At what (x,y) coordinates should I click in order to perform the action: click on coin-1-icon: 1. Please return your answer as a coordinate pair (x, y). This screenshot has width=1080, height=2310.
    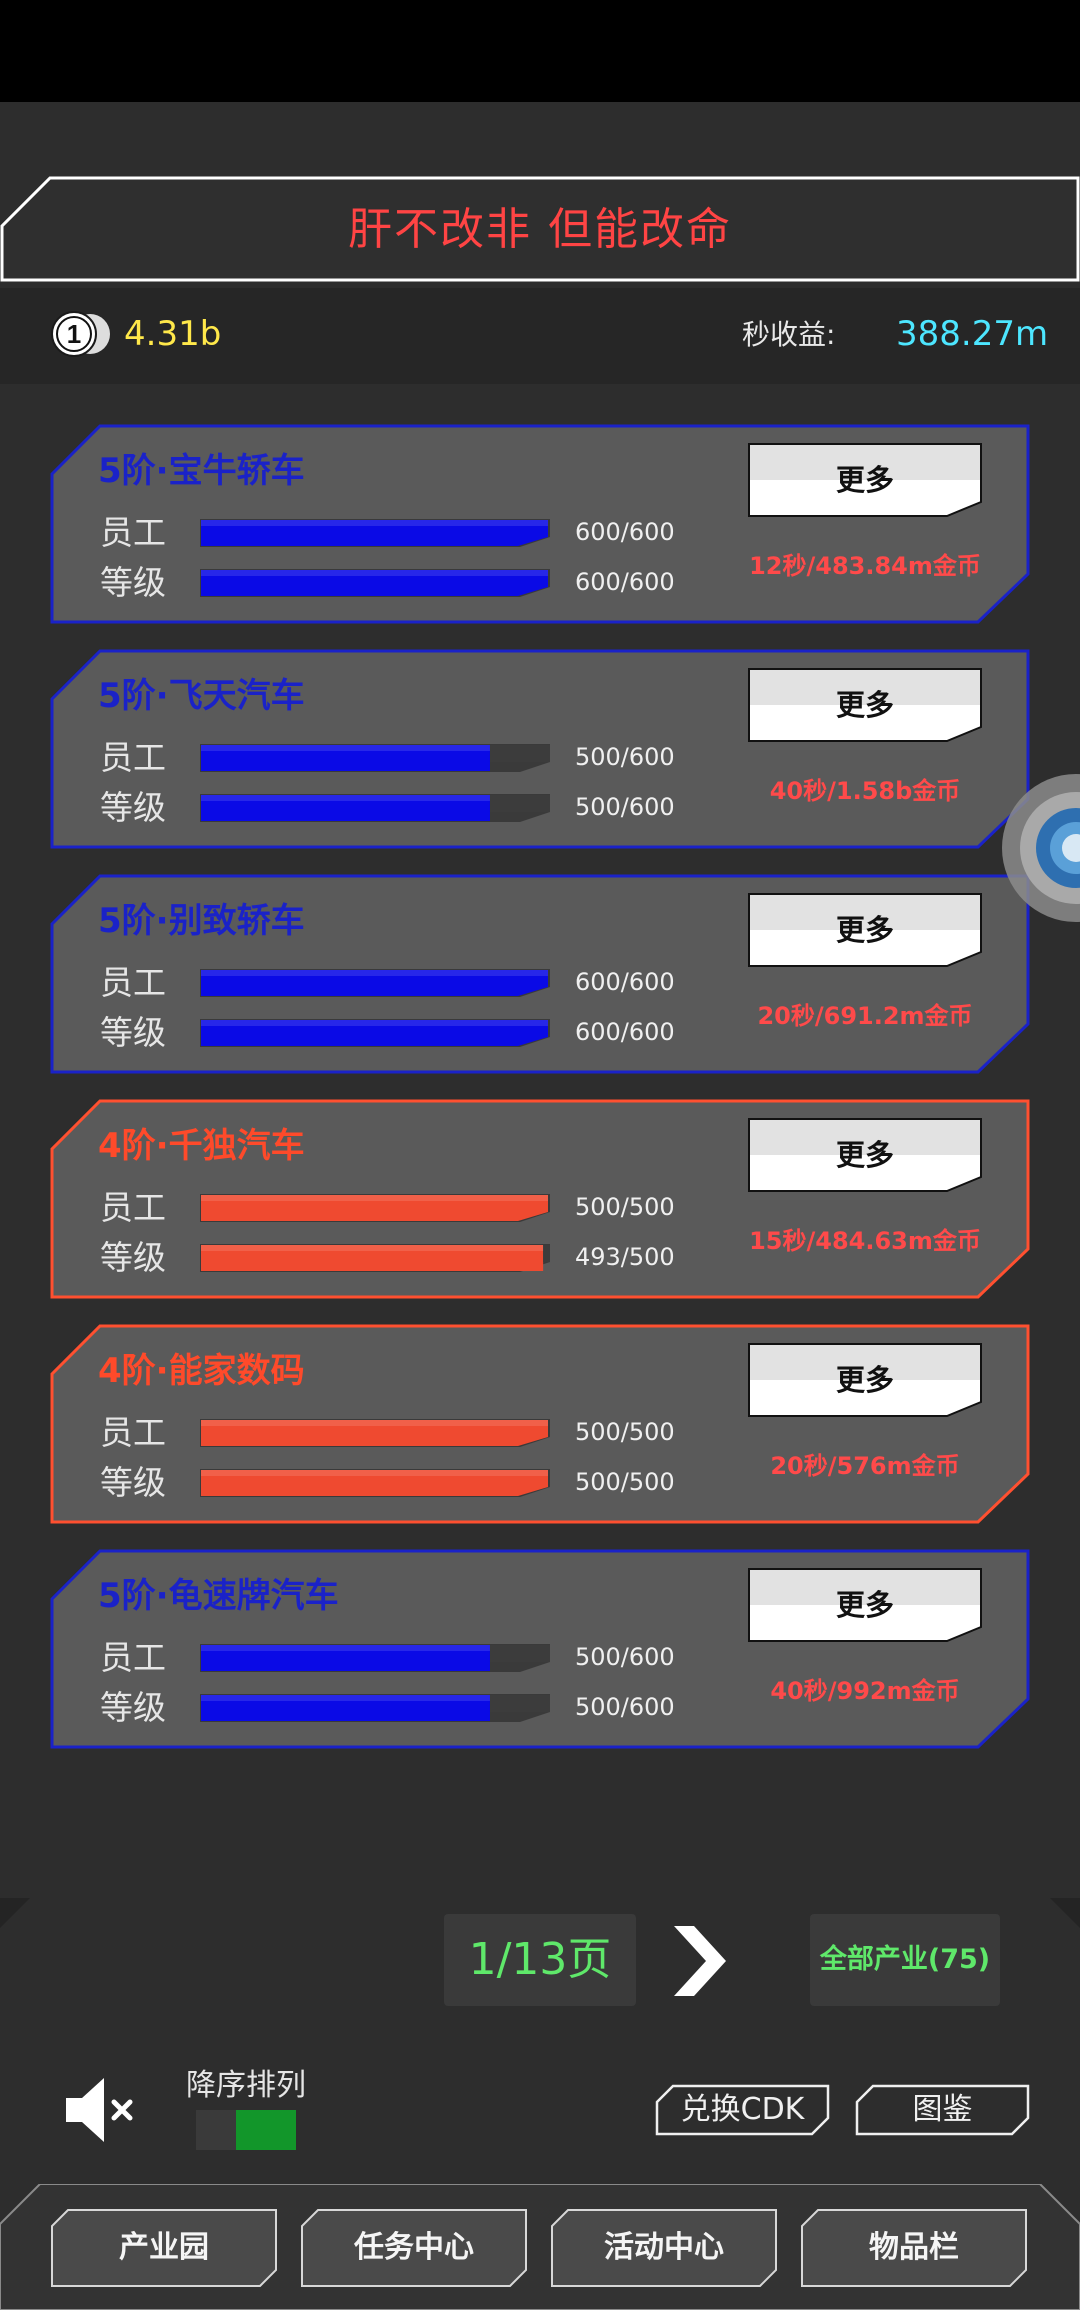
    Looking at the image, I should click on (80, 334).